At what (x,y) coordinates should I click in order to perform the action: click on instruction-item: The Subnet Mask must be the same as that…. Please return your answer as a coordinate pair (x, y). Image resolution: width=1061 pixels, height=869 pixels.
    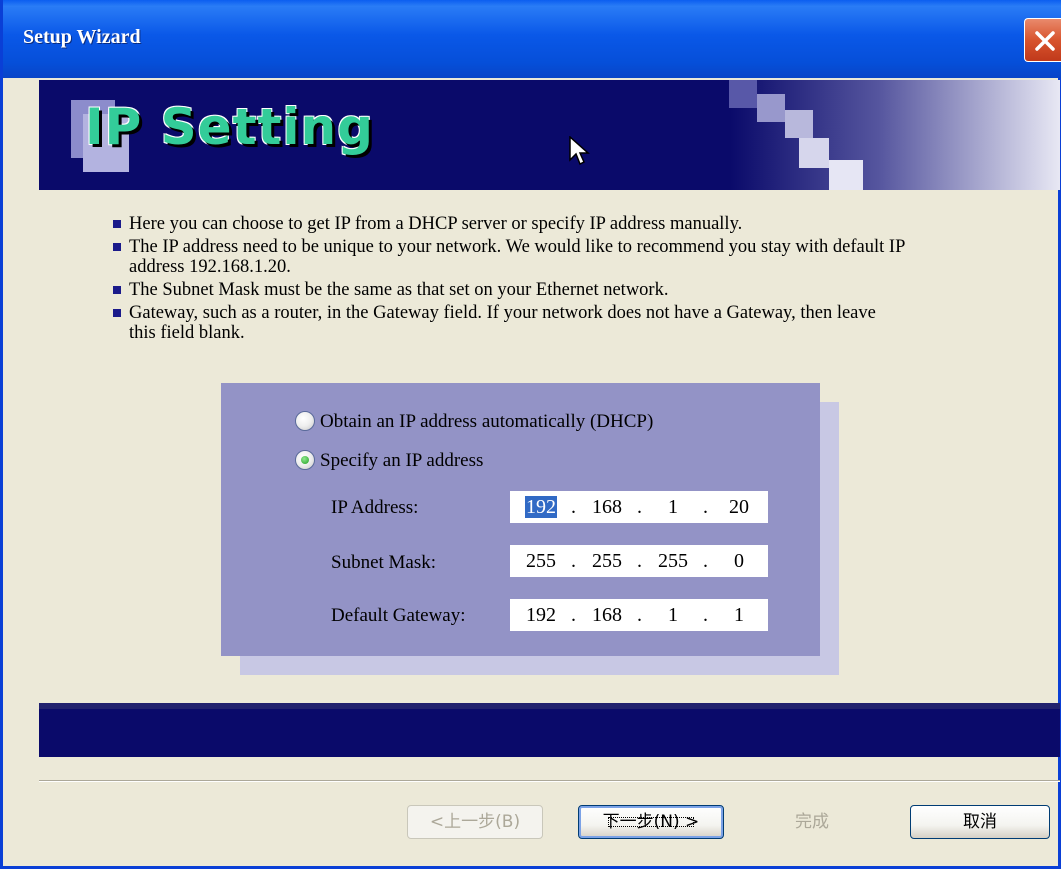
    Looking at the image, I should click on (541, 290).